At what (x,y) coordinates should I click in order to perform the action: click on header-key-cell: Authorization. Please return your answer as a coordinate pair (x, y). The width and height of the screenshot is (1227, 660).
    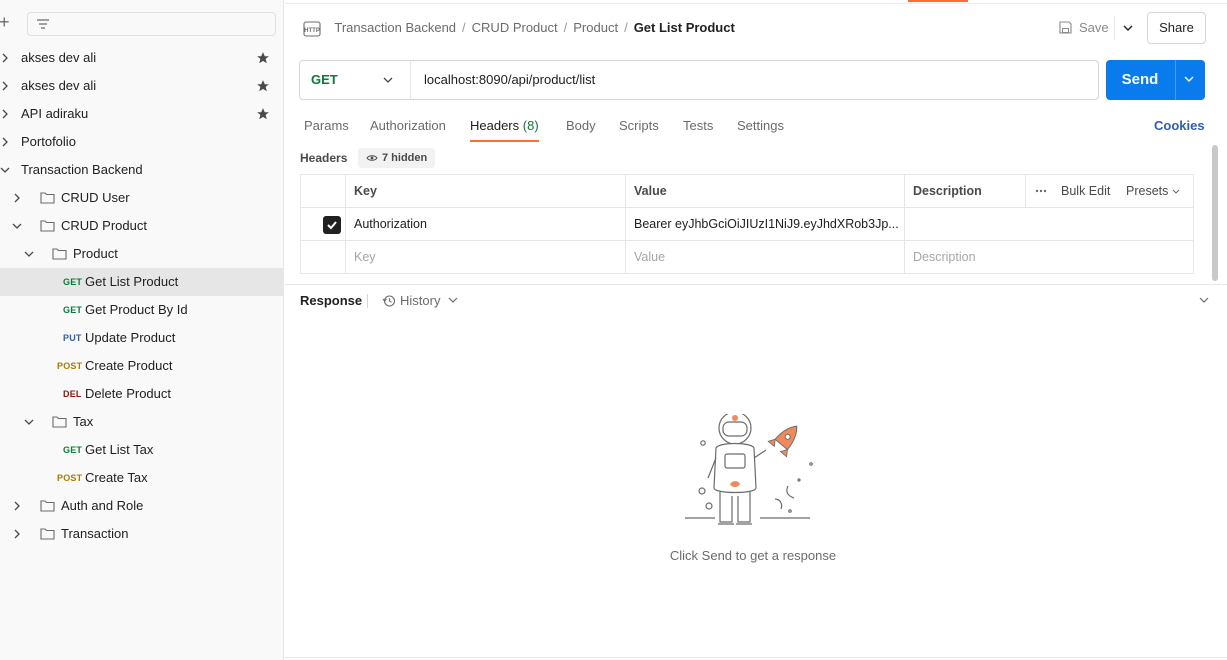
    Looking at the image, I should click on (486, 224).